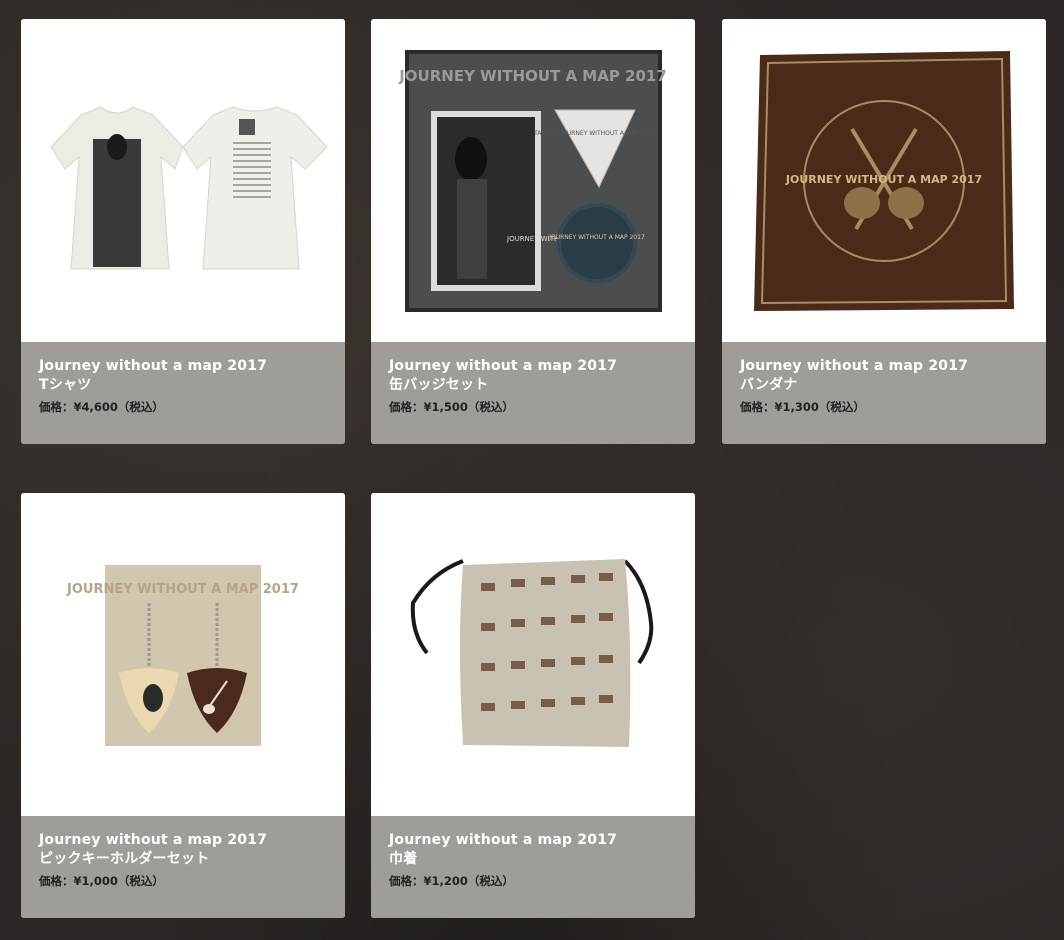 The image size is (1064, 940). Describe the element at coordinates (451, 407) in the screenshot. I see `product-price: 価格：¥1,500（税込）` at that location.